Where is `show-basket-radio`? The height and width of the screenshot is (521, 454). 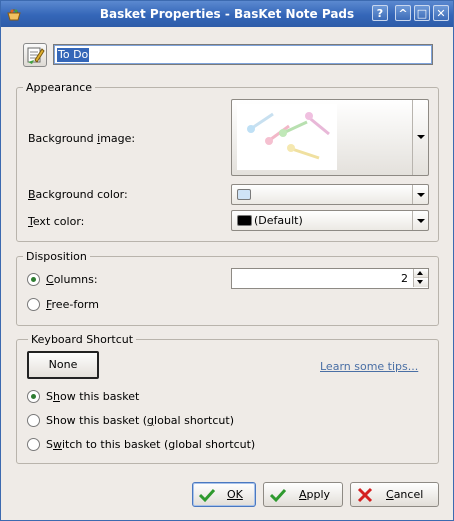 show-basket-radio is located at coordinates (33, 396).